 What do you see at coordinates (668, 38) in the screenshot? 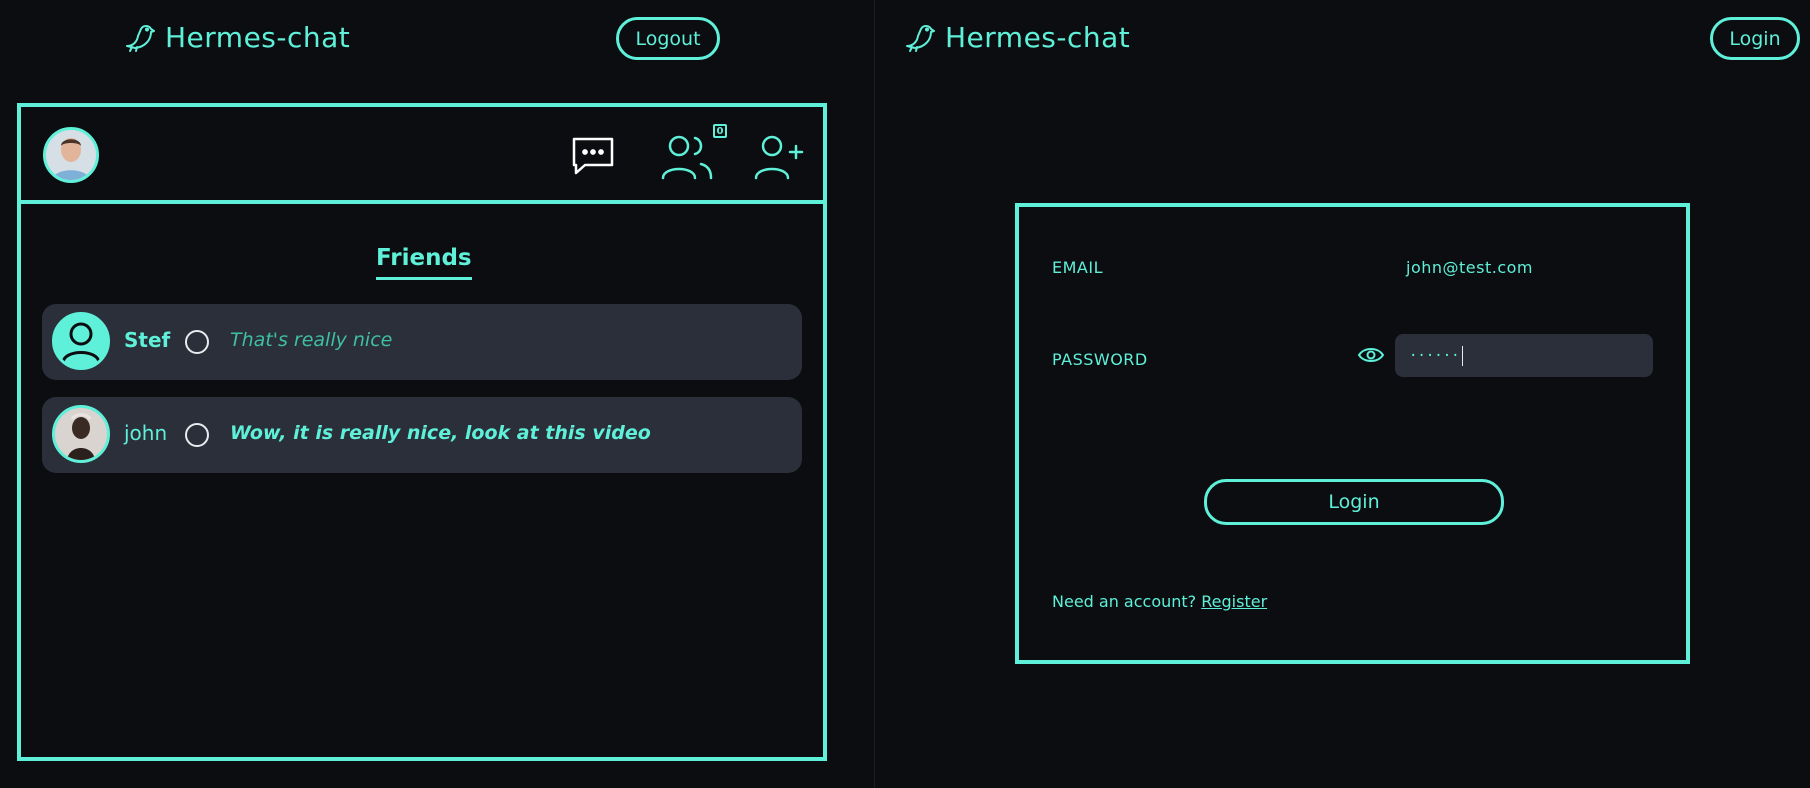
I see `logout-button: Logout` at bounding box center [668, 38].